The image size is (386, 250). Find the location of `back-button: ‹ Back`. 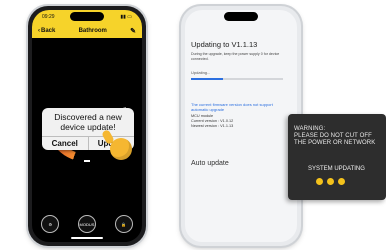

back-button: ‹ Back is located at coordinates (46, 31).